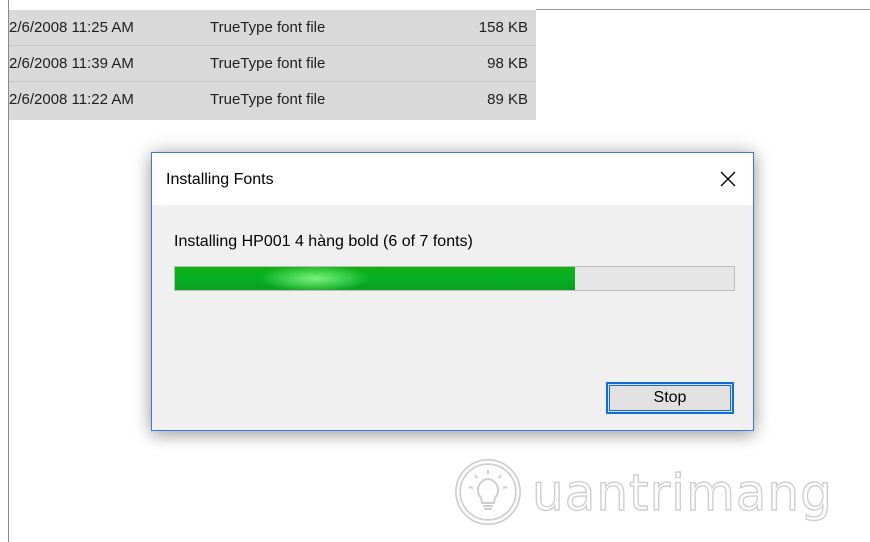 The width and height of the screenshot is (870, 542). I want to click on file-date: 2/6/2008 11:25 AM, so click(71, 27).